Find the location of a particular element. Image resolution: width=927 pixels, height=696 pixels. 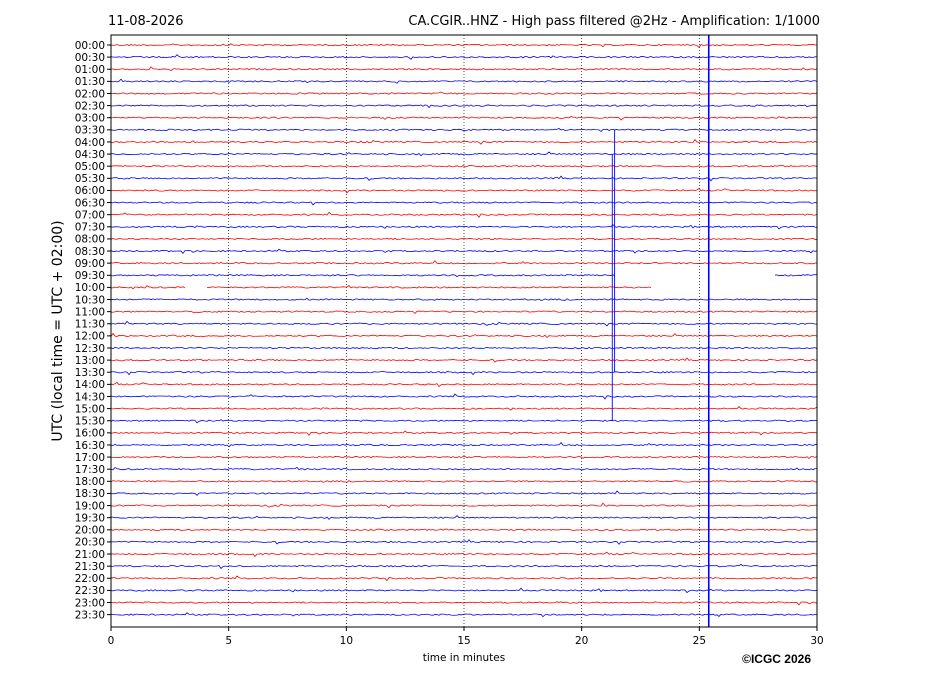

y-tick-label: 12:30 is located at coordinates (90, 349).